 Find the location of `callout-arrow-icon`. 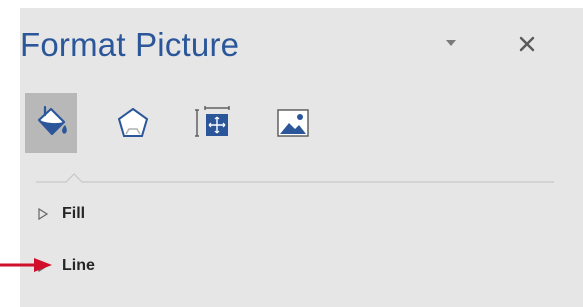

callout-arrow-icon is located at coordinates (26, 265).